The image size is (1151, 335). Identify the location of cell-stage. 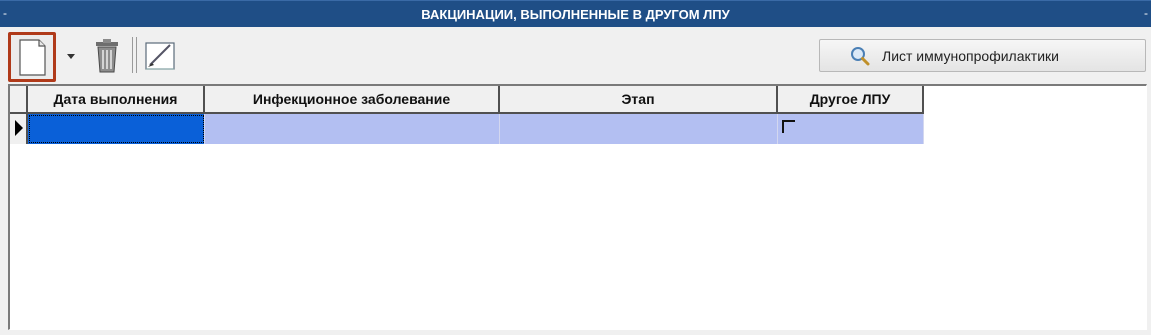
(639, 129).